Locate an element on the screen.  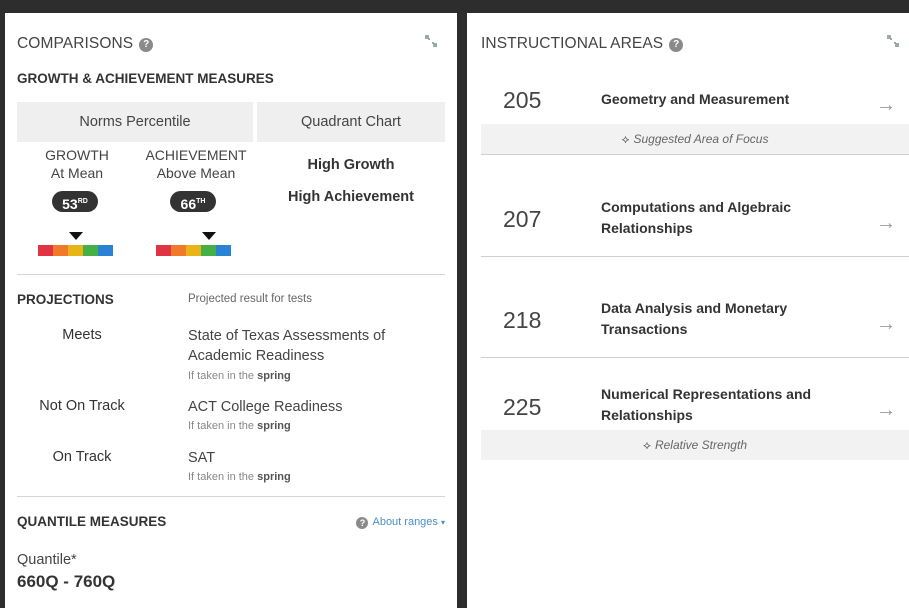
growth-level-marker is located at coordinates (75, 236).